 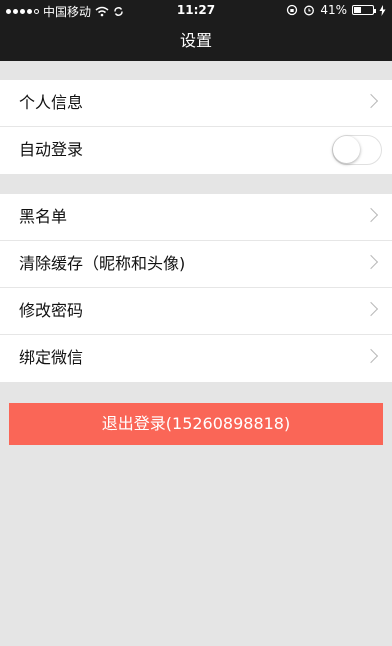 I want to click on clear-cache-label: 清除缓存（昵称和头像), so click(x=102, y=263).